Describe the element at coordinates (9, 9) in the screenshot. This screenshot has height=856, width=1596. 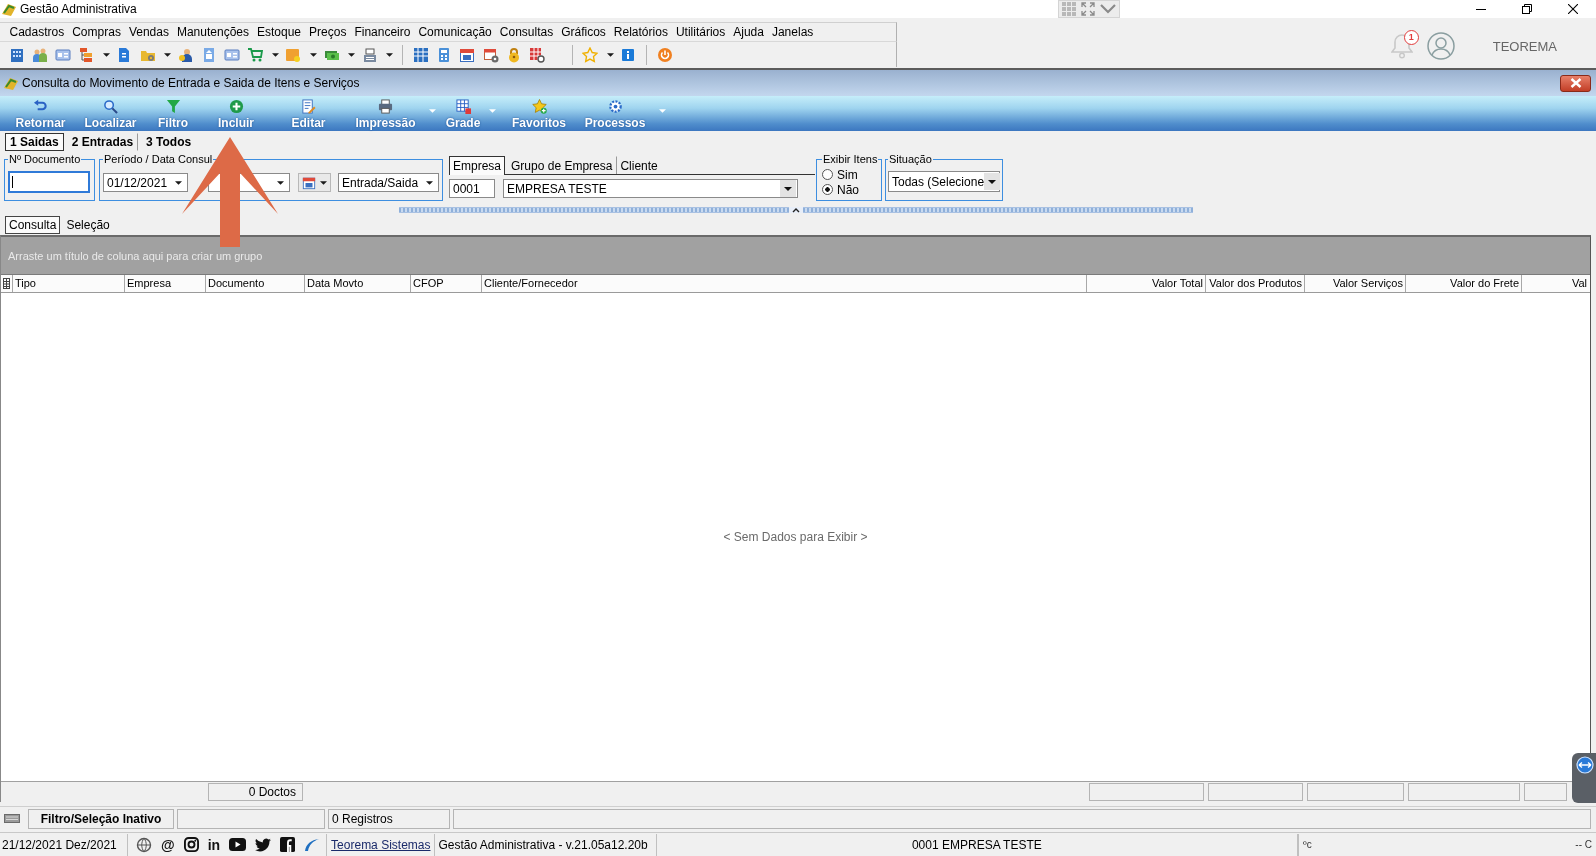
I see `logo-icon` at that location.